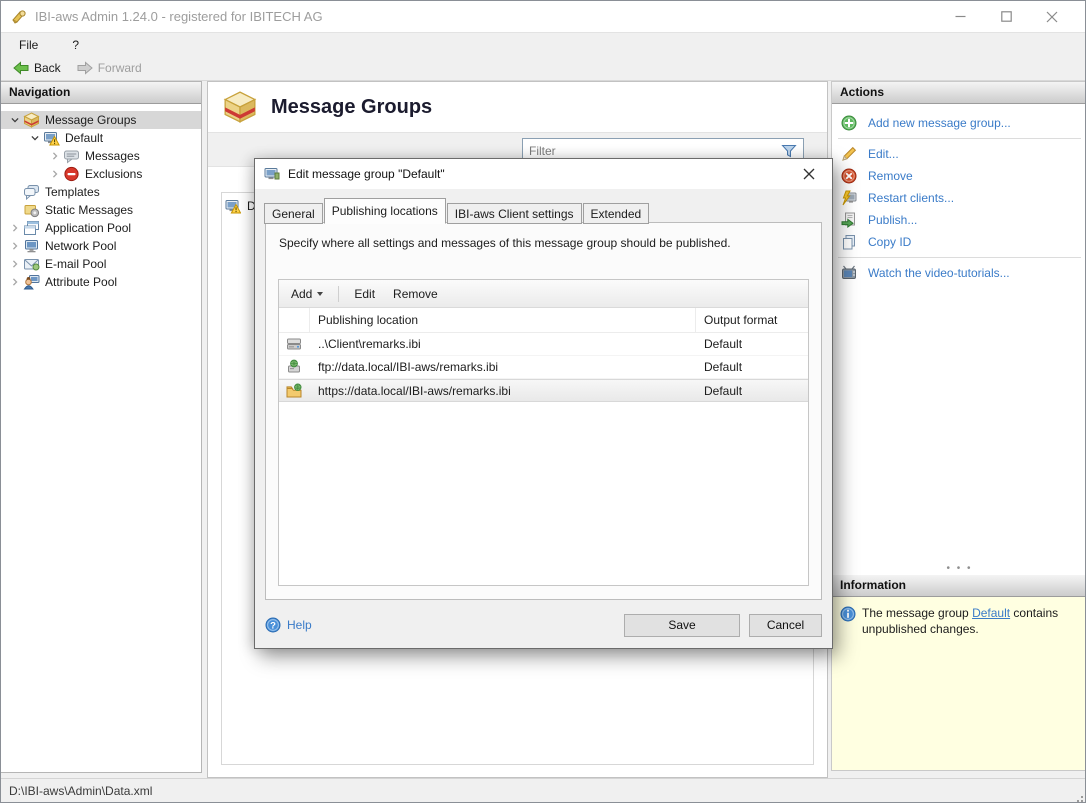 The height and width of the screenshot is (803, 1086). I want to click on tree-item-default: Default, so click(101, 138).